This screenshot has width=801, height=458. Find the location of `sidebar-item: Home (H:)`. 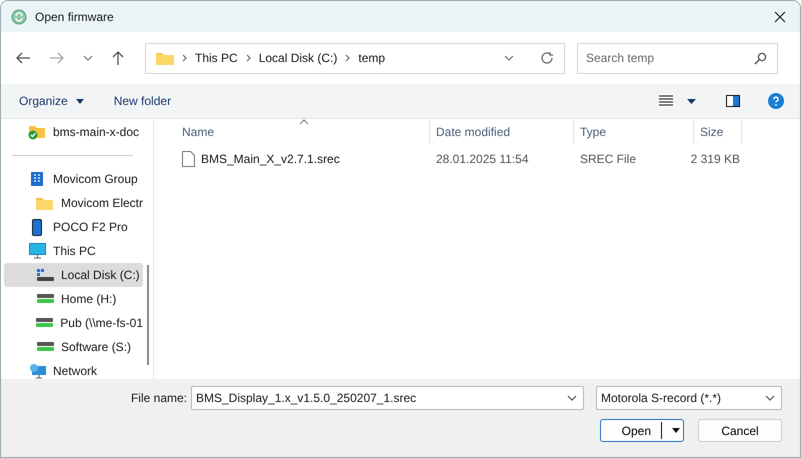

sidebar-item: Home (H:) is located at coordinates (73, 299).